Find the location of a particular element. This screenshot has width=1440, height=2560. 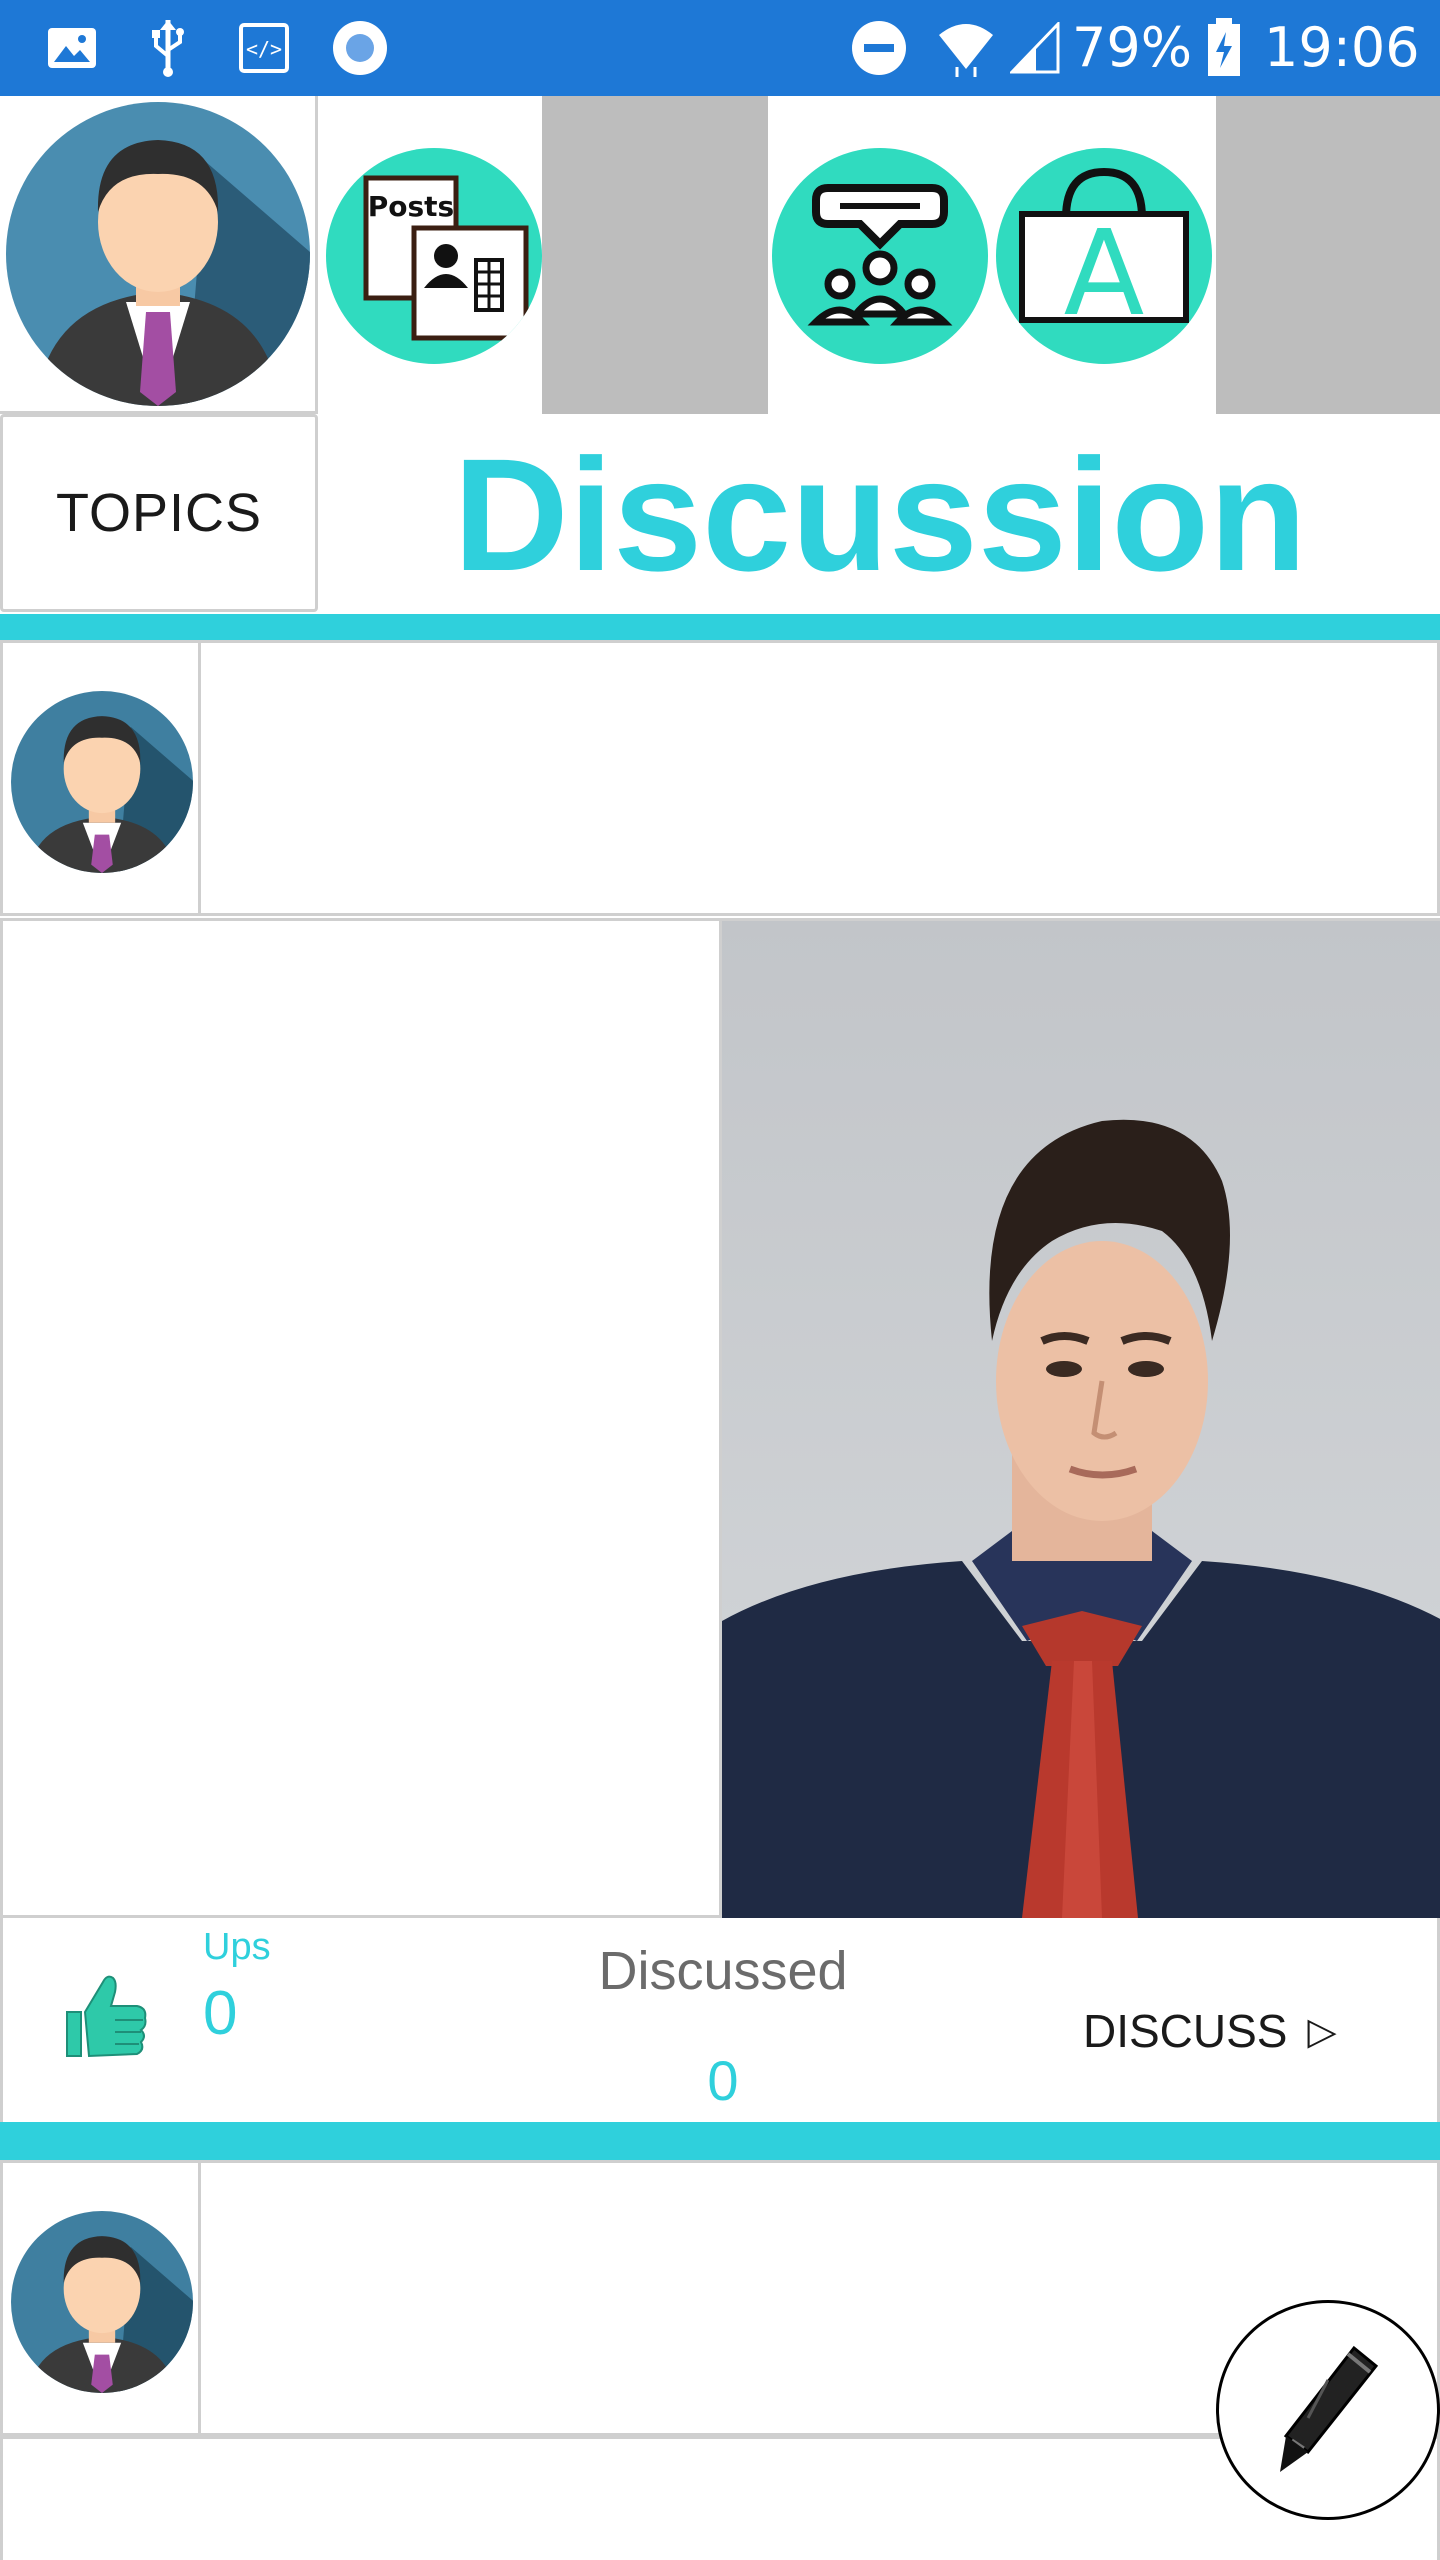

record-icon is located at coordinates (360, 48).